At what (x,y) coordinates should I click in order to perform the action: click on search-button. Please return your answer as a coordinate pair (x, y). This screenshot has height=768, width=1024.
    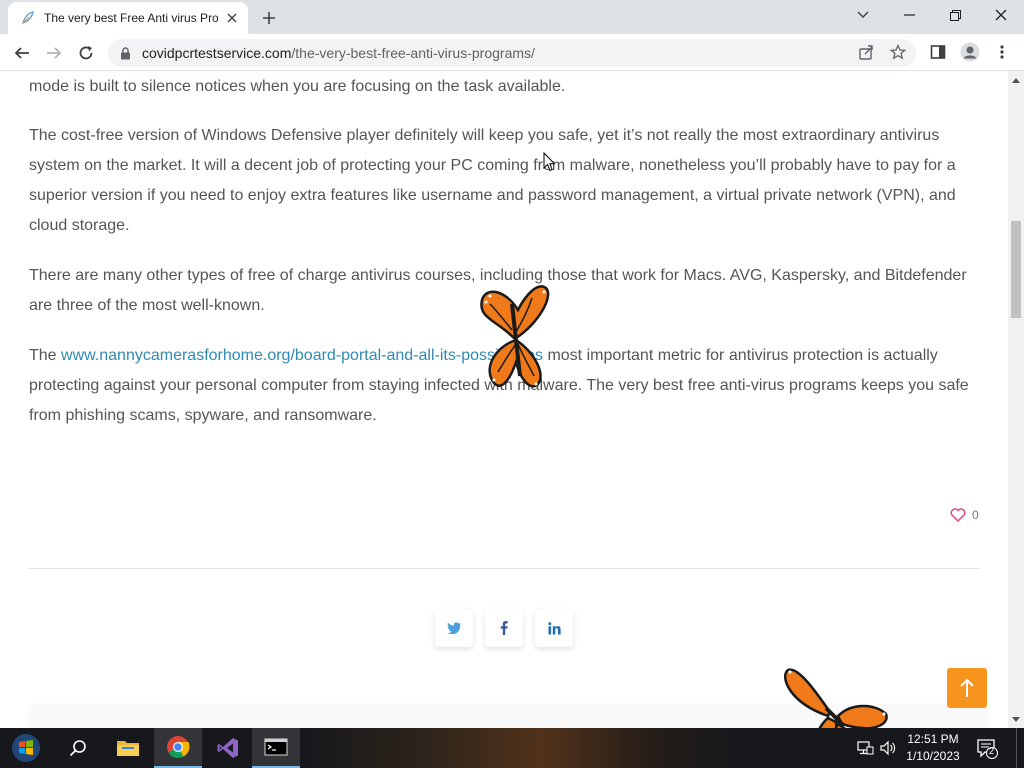
    Looking at the image, I should click on (78, 748).